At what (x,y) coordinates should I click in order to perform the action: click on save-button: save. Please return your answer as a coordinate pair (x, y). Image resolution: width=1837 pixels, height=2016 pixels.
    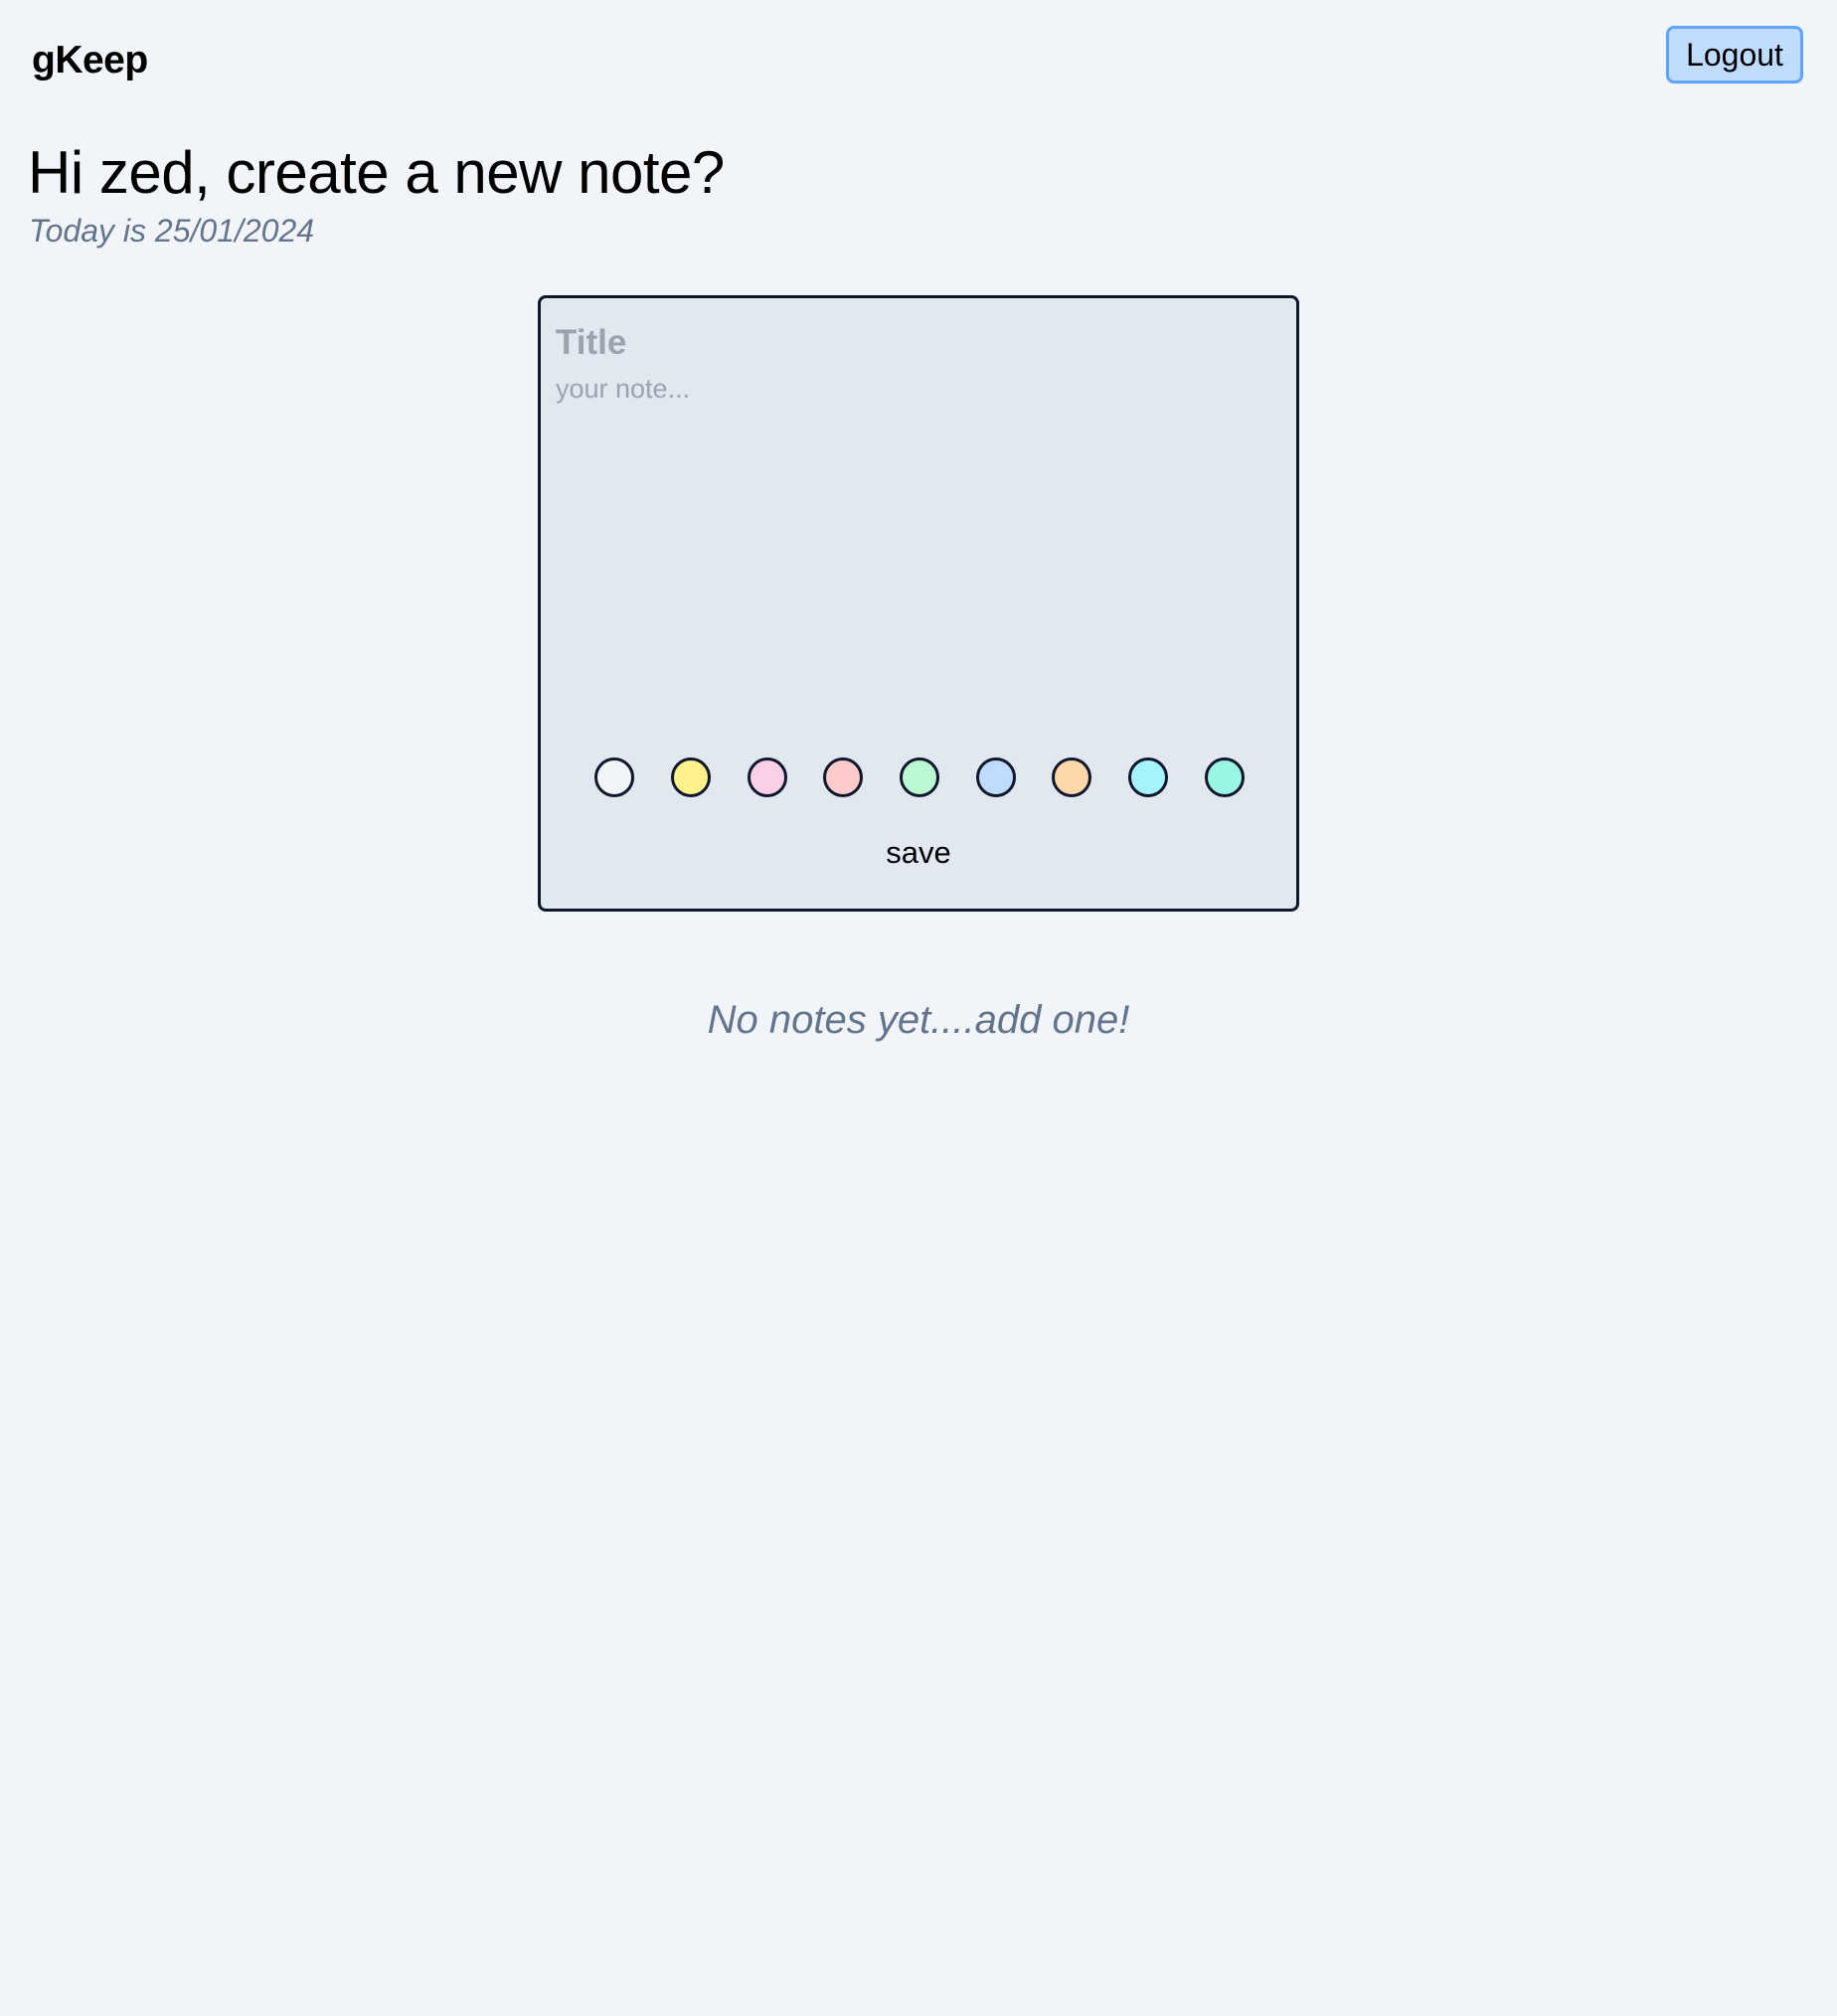
    Looking at the image, I should click on (918, 853).